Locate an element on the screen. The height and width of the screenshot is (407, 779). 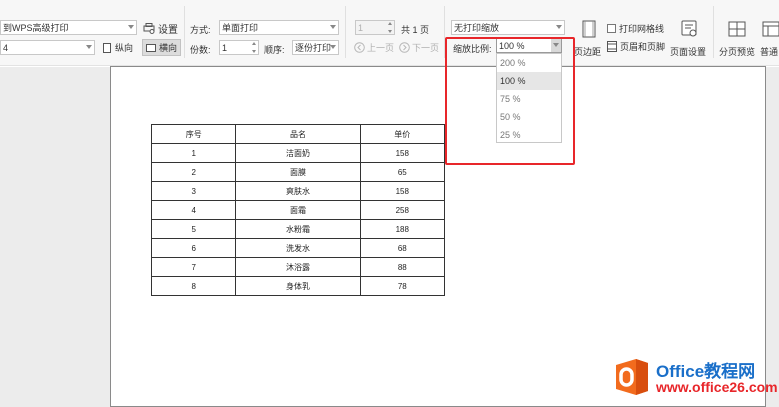
landscape-button: 横向 is located at coordinates (162, 47).